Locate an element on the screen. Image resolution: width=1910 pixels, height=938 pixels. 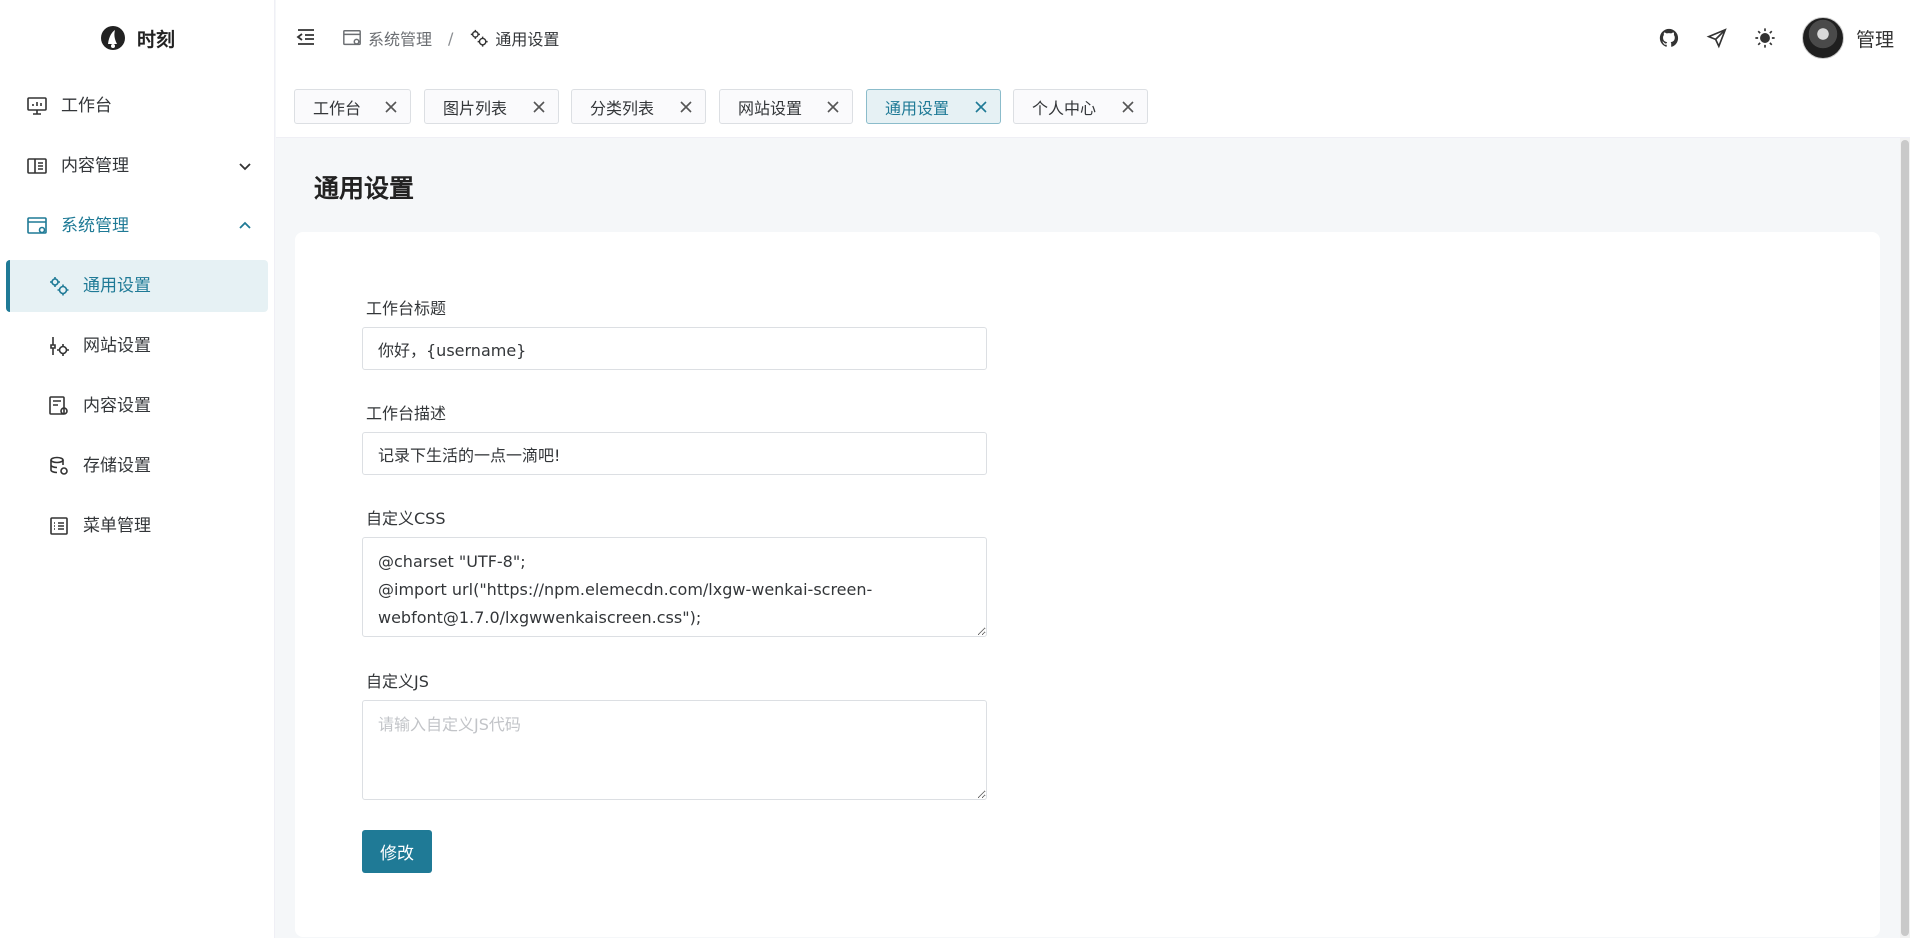
sidebar-item-label: 工作台 is located at coordinates (86, 106).